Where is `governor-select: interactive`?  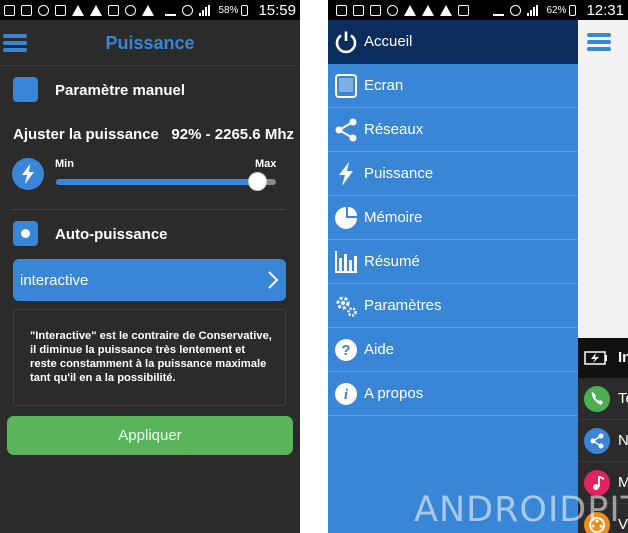
governor-select: interactive is located at coordinates (149, 280).